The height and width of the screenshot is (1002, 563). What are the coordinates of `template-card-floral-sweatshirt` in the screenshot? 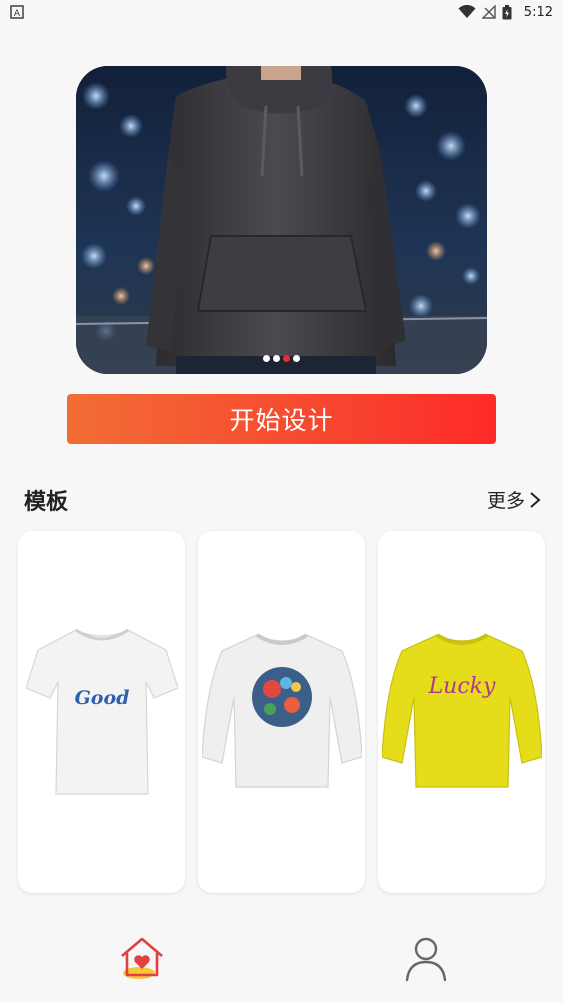 It's located at (281, 712).